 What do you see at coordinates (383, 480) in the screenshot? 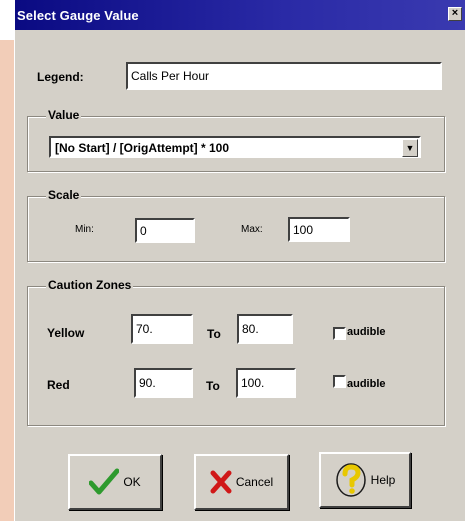
I see `help-button-label: Help` at bounding box center [383, 480].